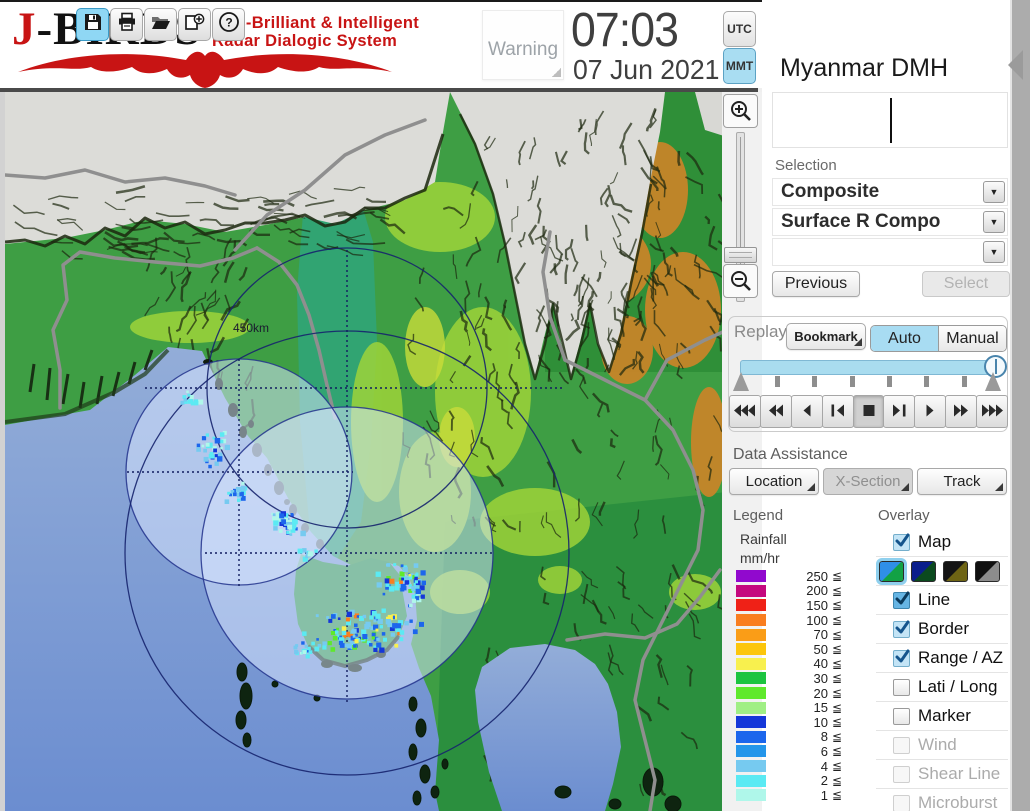 Image resolution: width=1030 pixels, height=811 pixels. What do you see at coordinates (993, 381) in the screenshot?
I see `replay-end-marker` at bounding box center [993, 381].